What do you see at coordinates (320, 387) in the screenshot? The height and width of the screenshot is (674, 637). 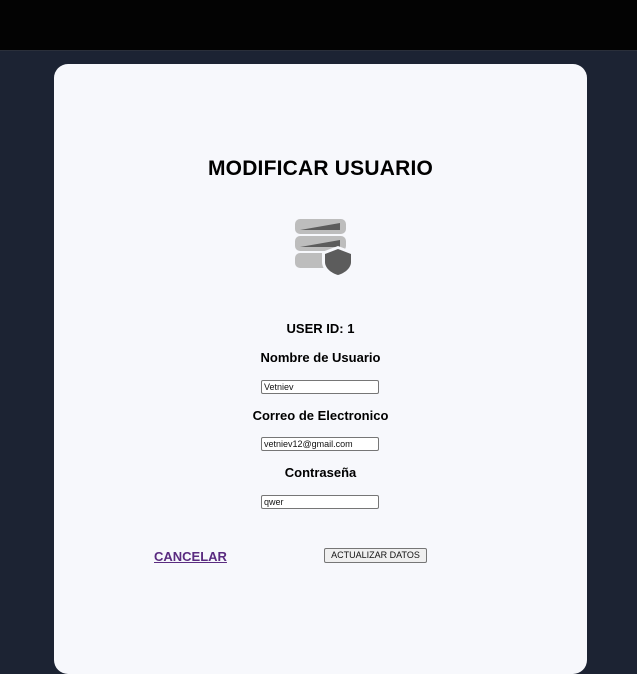 I see `username-input` at bounding box center [320, 387].